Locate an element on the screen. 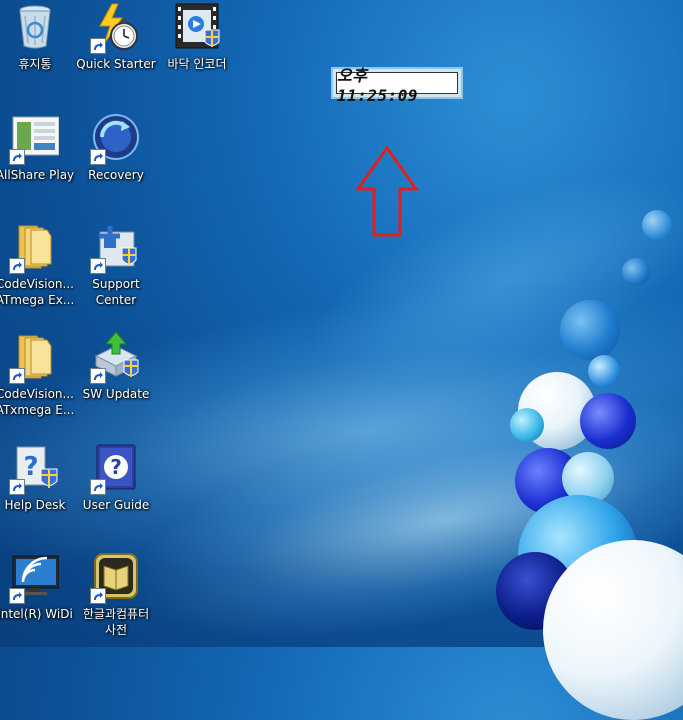 This screenshot has width=683, height=720. desktop-icon-label: Quick Starter is located at coordinates (116, 64).